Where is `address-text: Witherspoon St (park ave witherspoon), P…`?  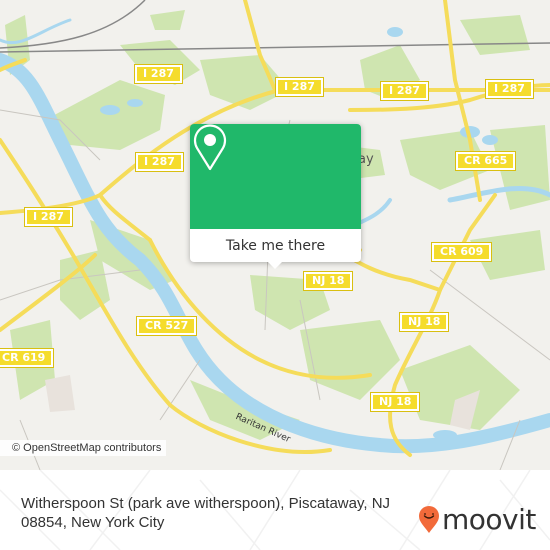 address-text: Witherspoon St (park ave witherspoon), P… is located at coordinates (206, 513).